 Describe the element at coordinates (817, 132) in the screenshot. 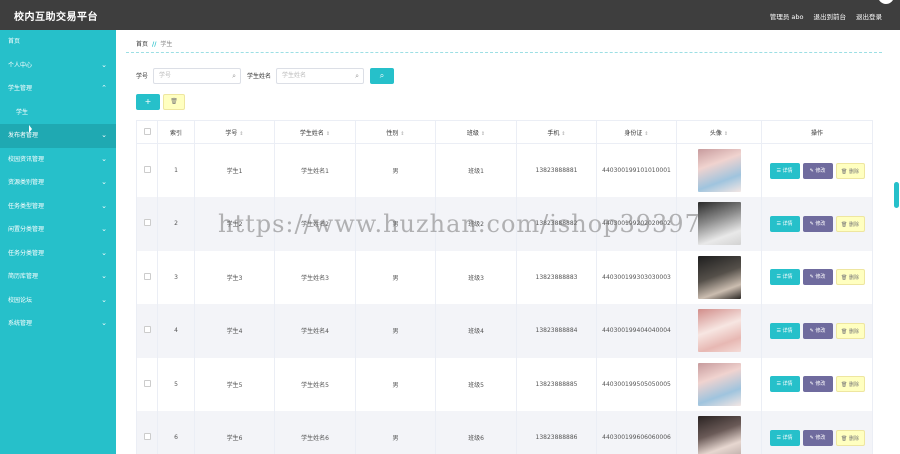

I see `column-header: 操作` at that location.